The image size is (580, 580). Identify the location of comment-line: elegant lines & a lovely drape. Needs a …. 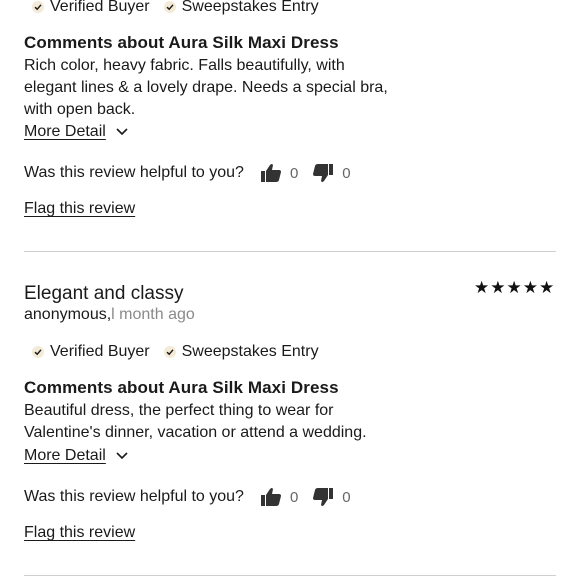
(206, 87).